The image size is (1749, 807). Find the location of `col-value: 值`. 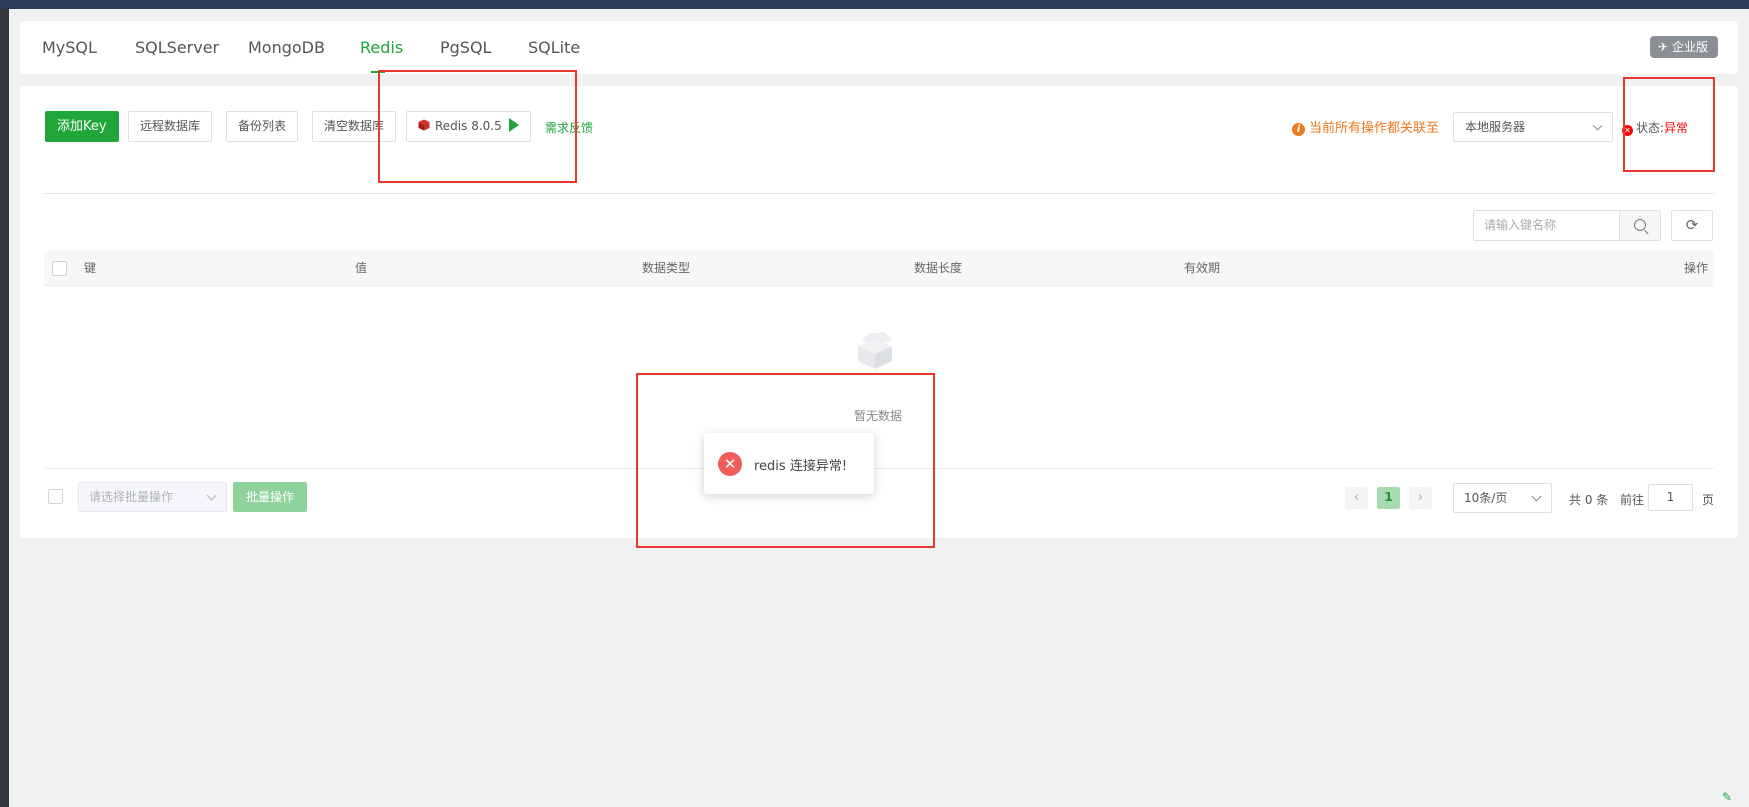

col-value: 值 is located at coordinates (361, 268).